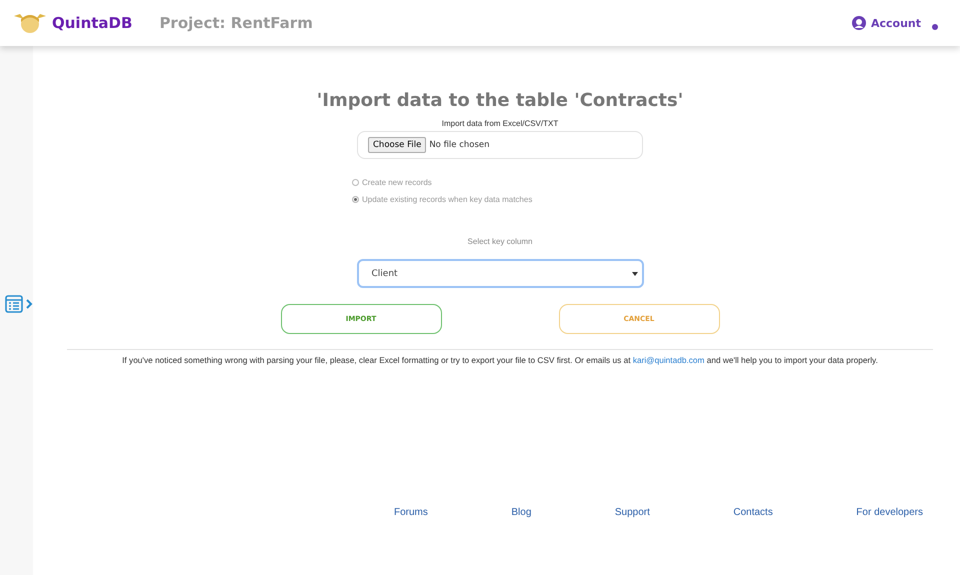  I want to click on file-input-label: Import data from Excel/CSV/TXT, so click(500, 123).